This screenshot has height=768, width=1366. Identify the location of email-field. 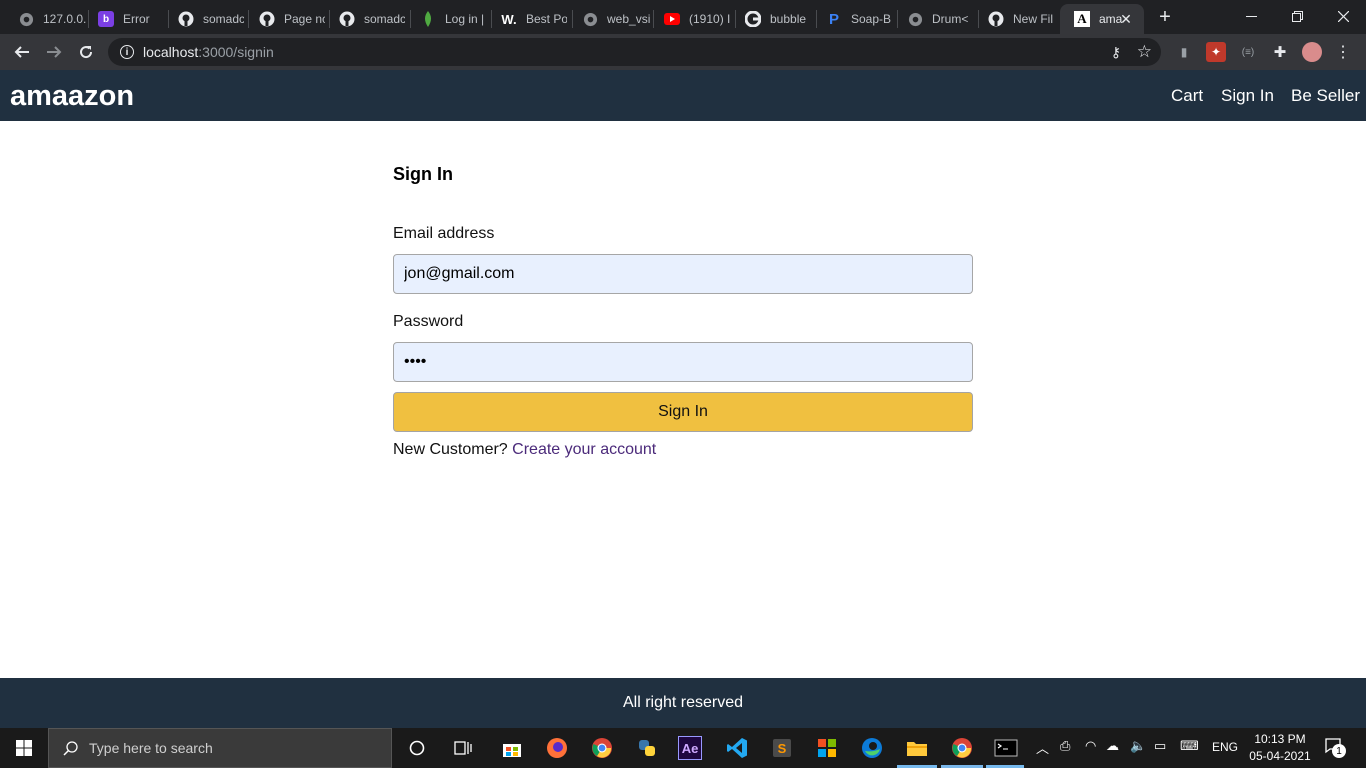
(683, 274).